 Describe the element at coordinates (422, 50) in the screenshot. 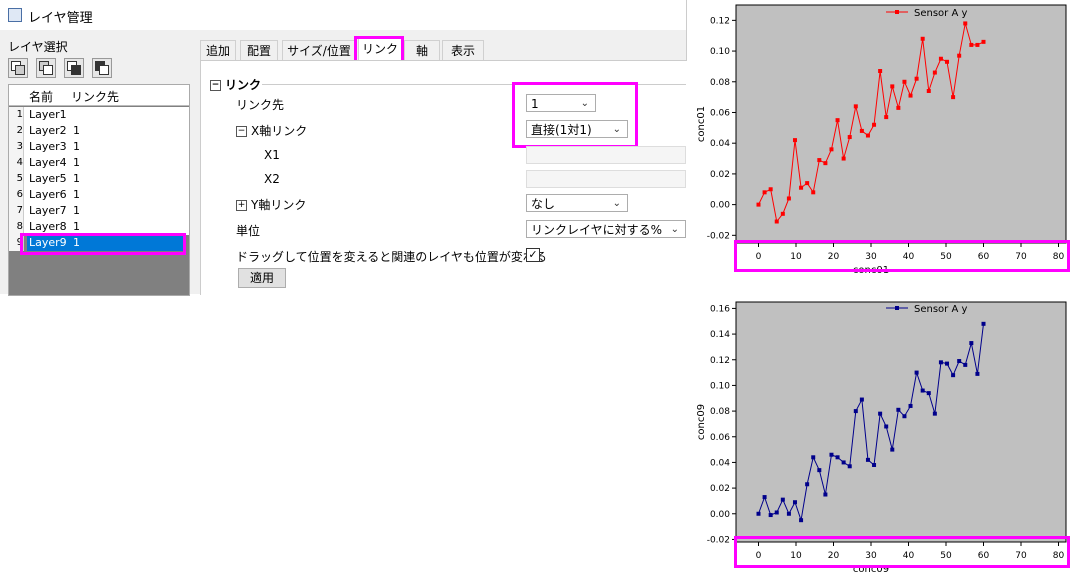

I see `tab-axis: 軸` at that location.